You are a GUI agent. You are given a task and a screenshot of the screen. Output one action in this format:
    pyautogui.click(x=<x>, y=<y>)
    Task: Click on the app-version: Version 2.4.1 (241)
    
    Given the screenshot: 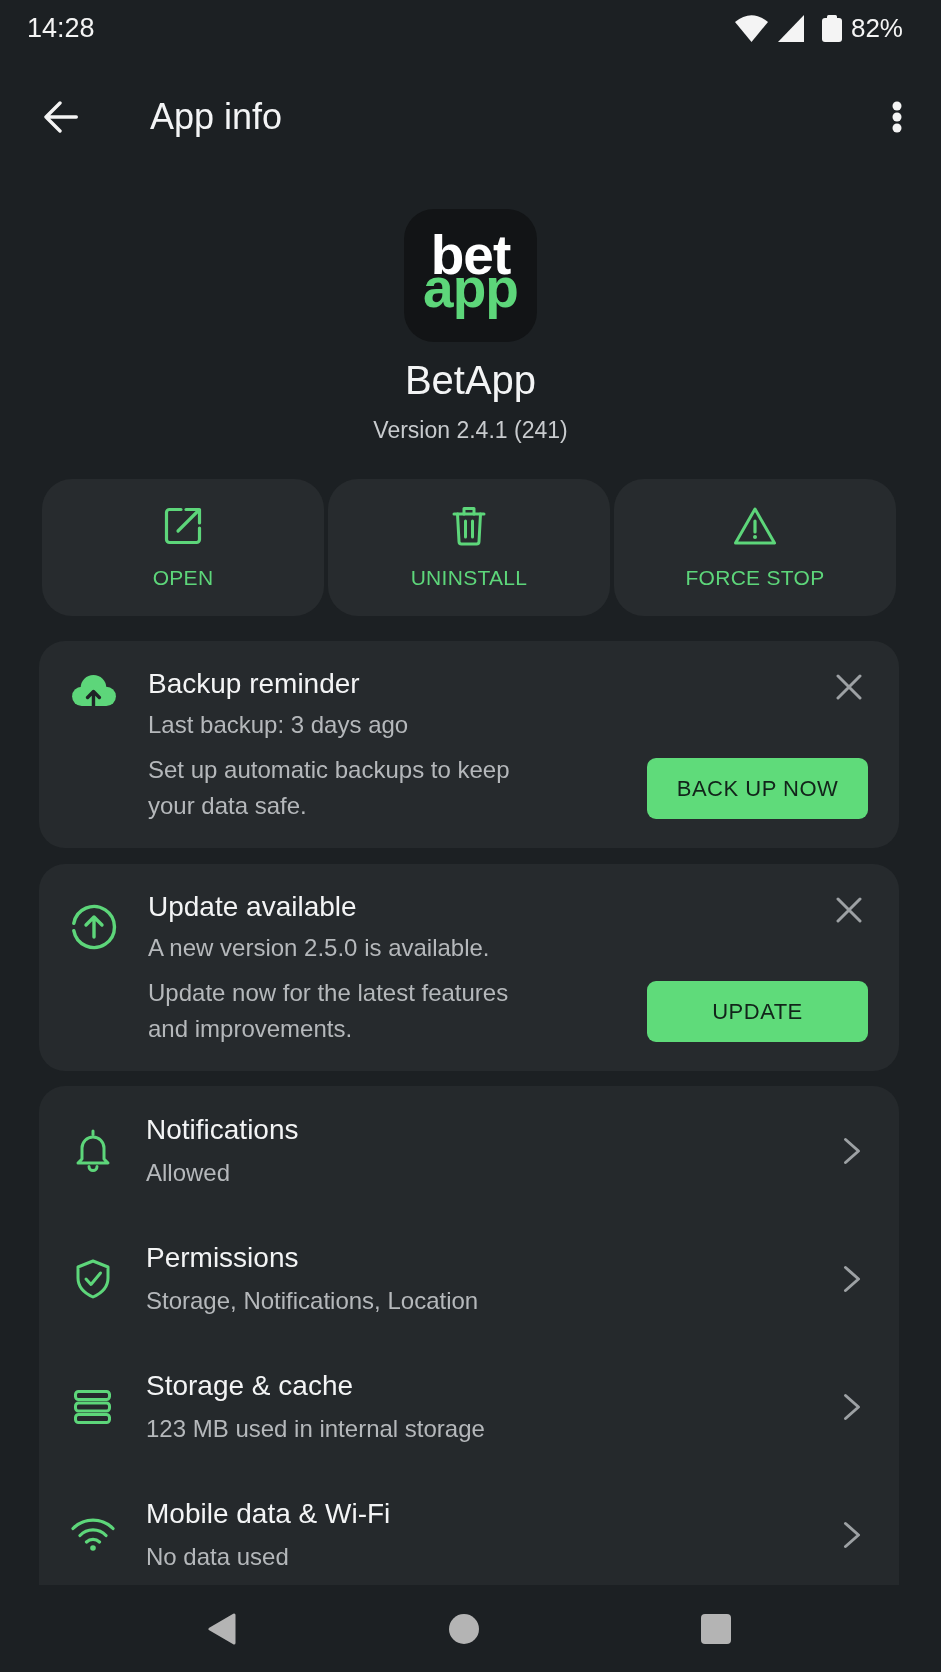 What is the action you would take?
    pyautogui.click(x=470, y=430)
    